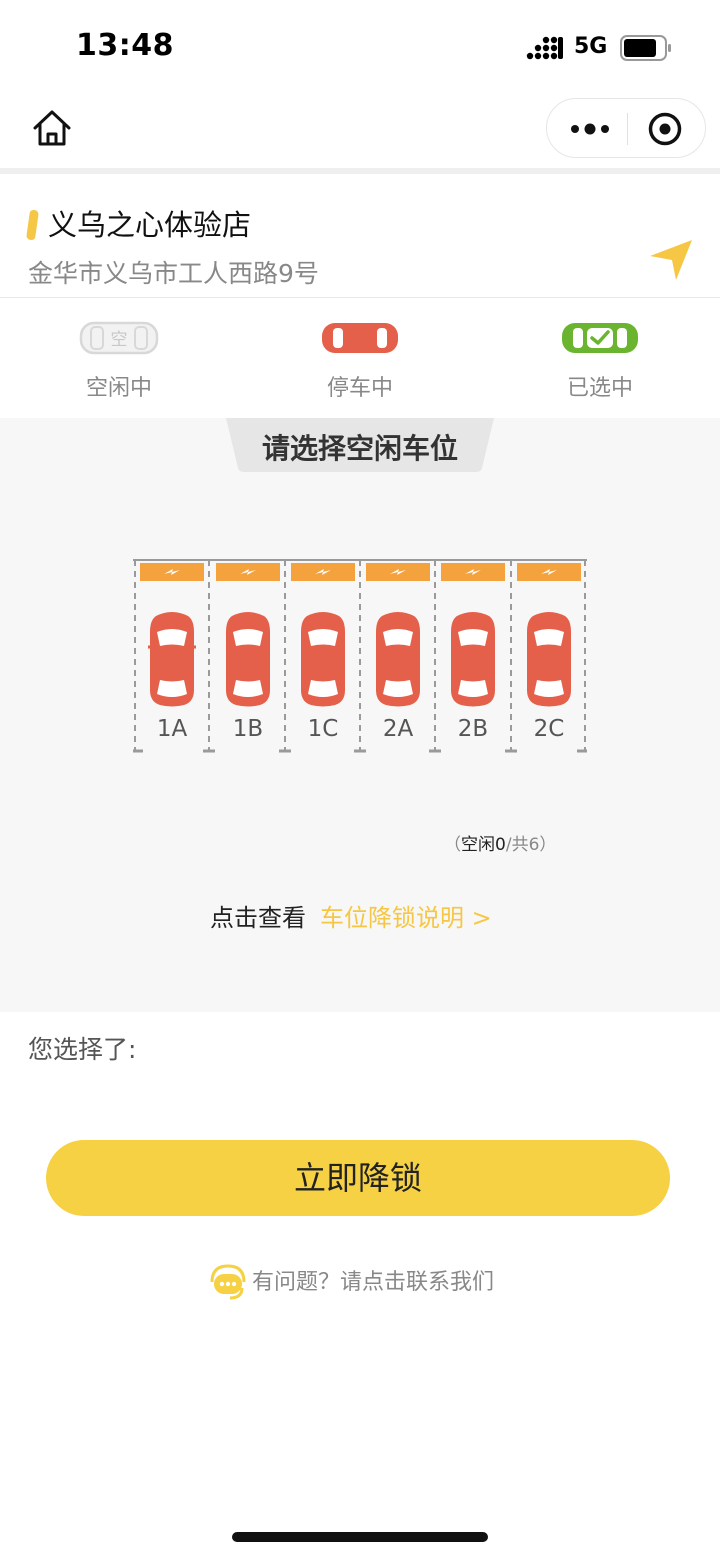 The height and width of the screenshot is (1558, 720). What do you see at coordinates (473, 729) in the screenshot?
I see `slot-label: 2B` at bounding box center [473, 729].